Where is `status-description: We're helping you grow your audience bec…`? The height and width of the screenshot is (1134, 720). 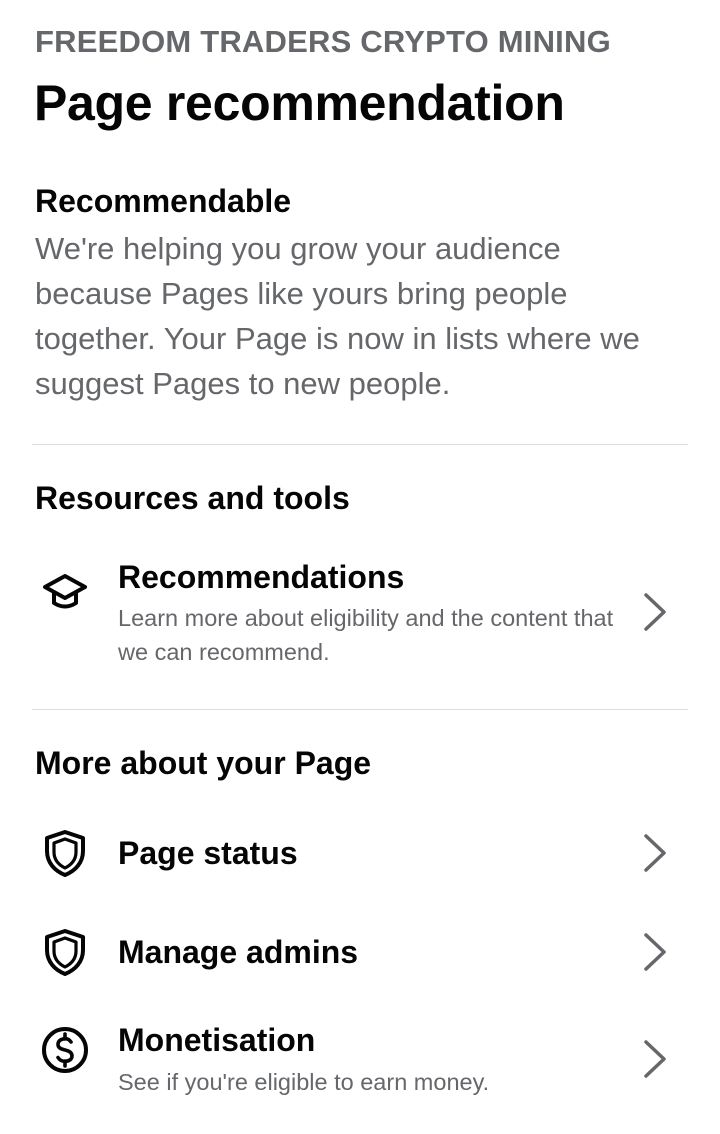 status-description: We're helping you grow your audience bec… is located at coordinates (337, 316).